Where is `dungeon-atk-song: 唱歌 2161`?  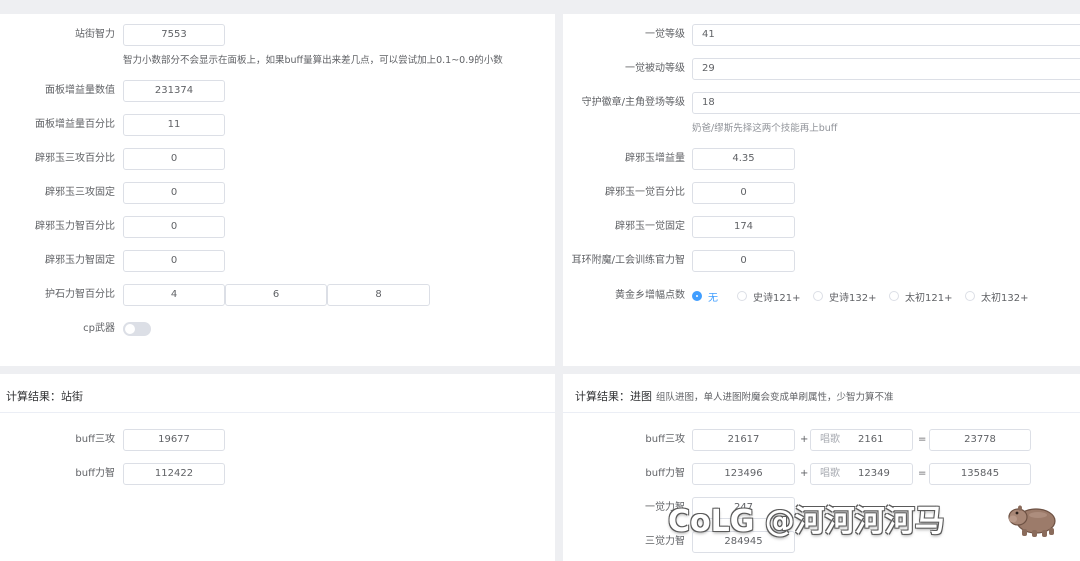
dungeon-atk-song: 唱歌 2161 is located at coordinates (861, 440).